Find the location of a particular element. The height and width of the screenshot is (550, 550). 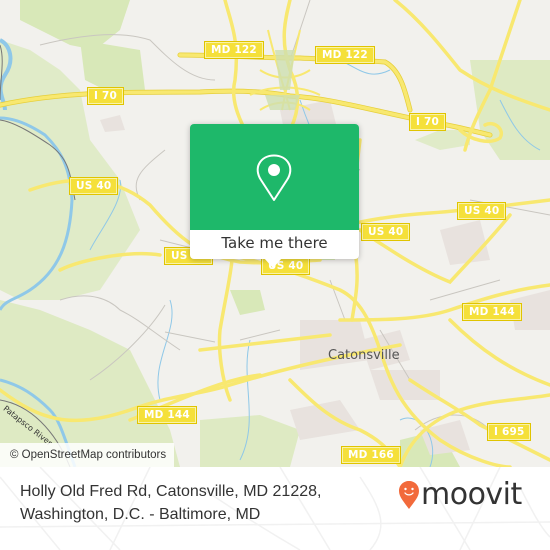

location-pin-icon is located at coordinates (274, 177).